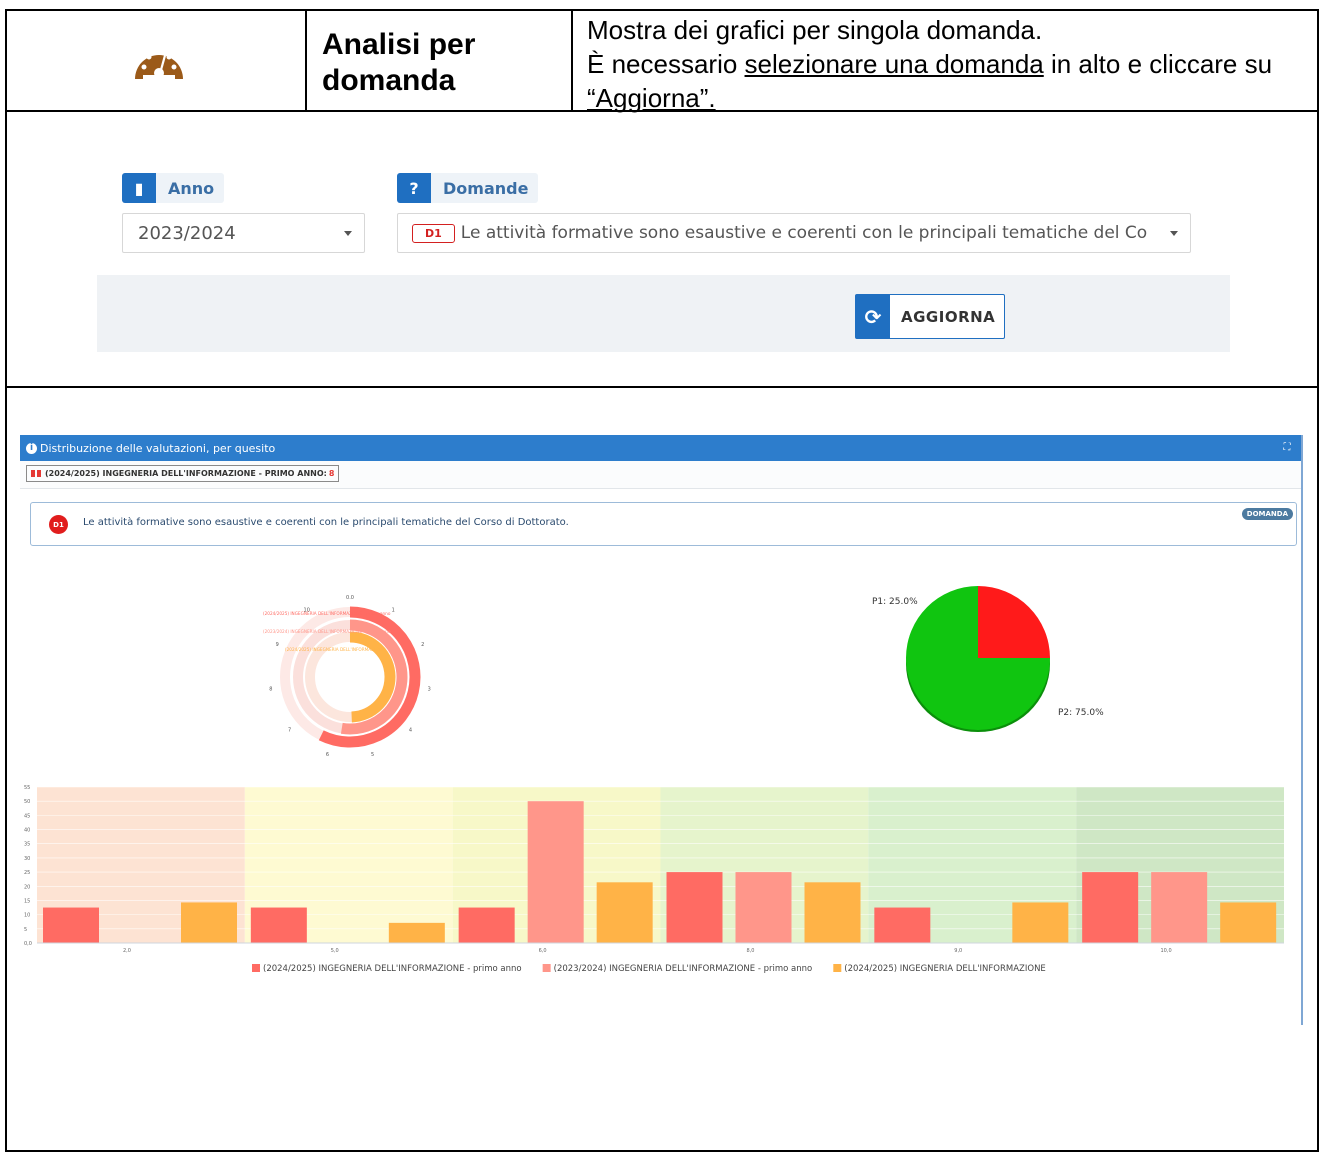 The height and width of the screenshot is (1153, 1323). What do you see at coordinates (270, 689) in the screenshot?
I see `radial-tick-label: 8` at bounding box center [270, 689].